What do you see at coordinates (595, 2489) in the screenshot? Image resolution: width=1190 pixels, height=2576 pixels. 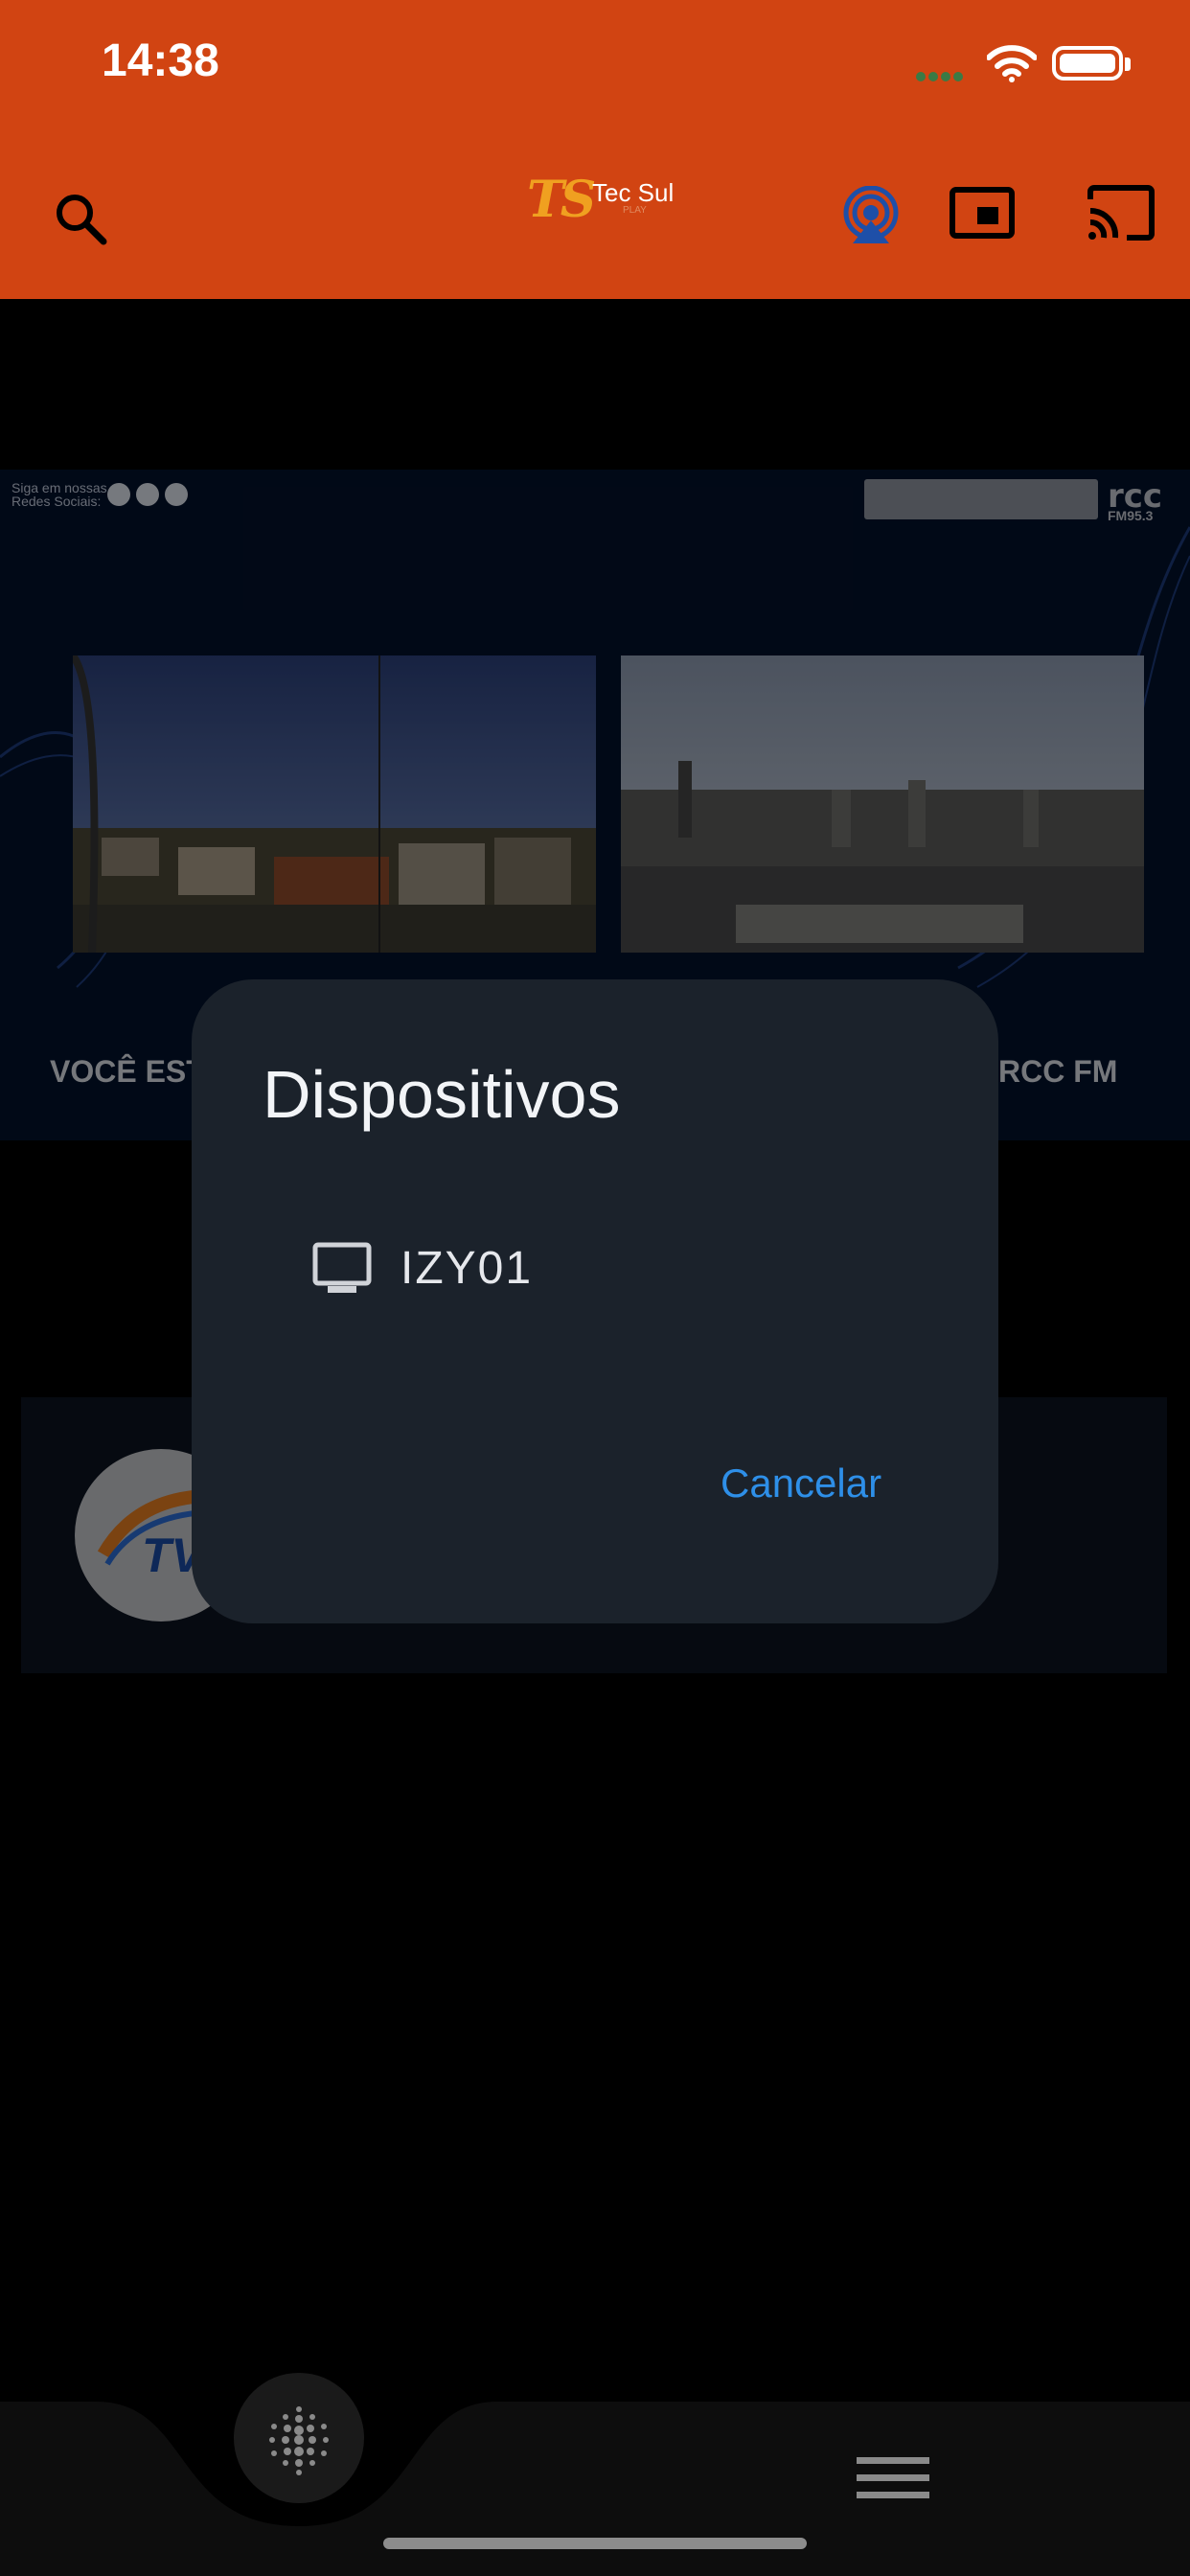 I see `bottom-nav` at bounding box center [595, 2489].